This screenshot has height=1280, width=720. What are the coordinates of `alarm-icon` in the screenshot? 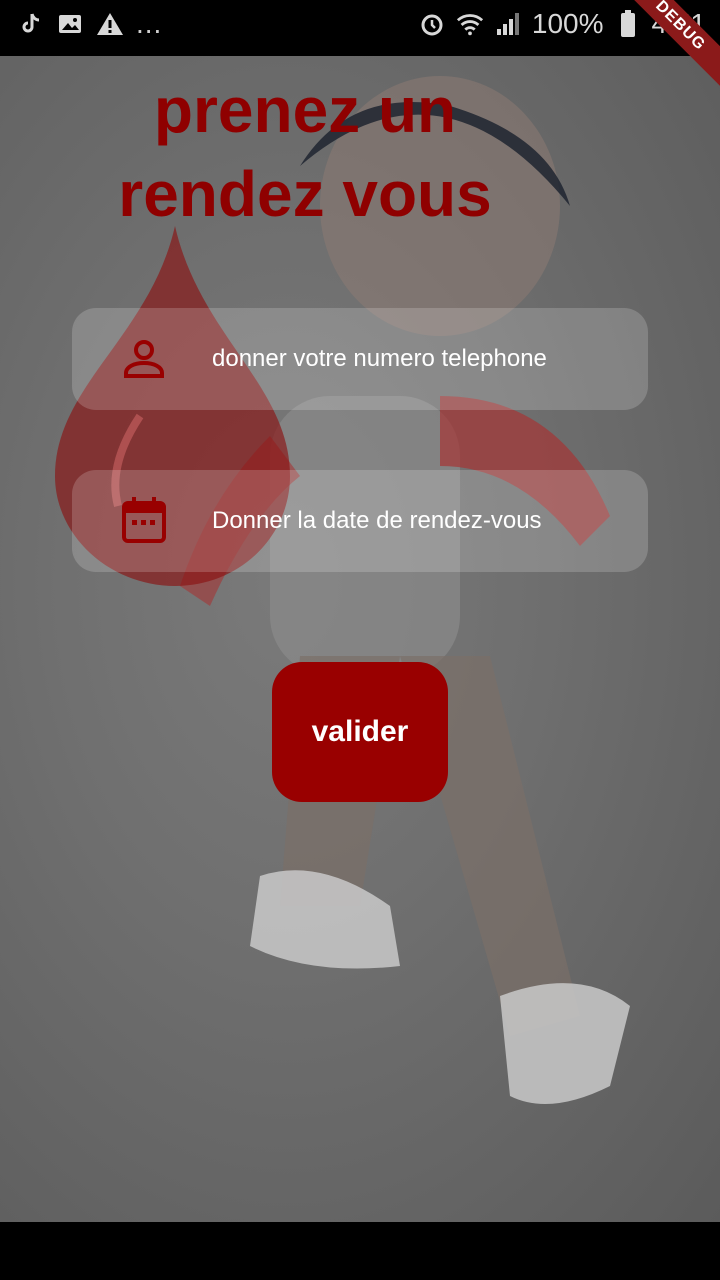 It's located at (432, 24).